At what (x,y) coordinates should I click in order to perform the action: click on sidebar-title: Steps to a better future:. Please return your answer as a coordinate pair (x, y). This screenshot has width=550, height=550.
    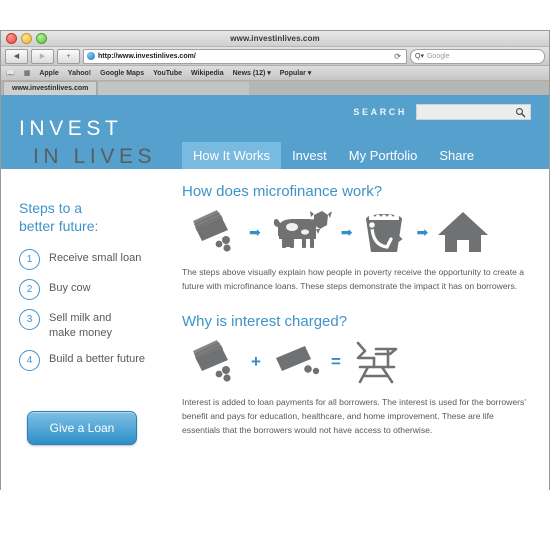
    Looking at the image, I should click on (98, 217).